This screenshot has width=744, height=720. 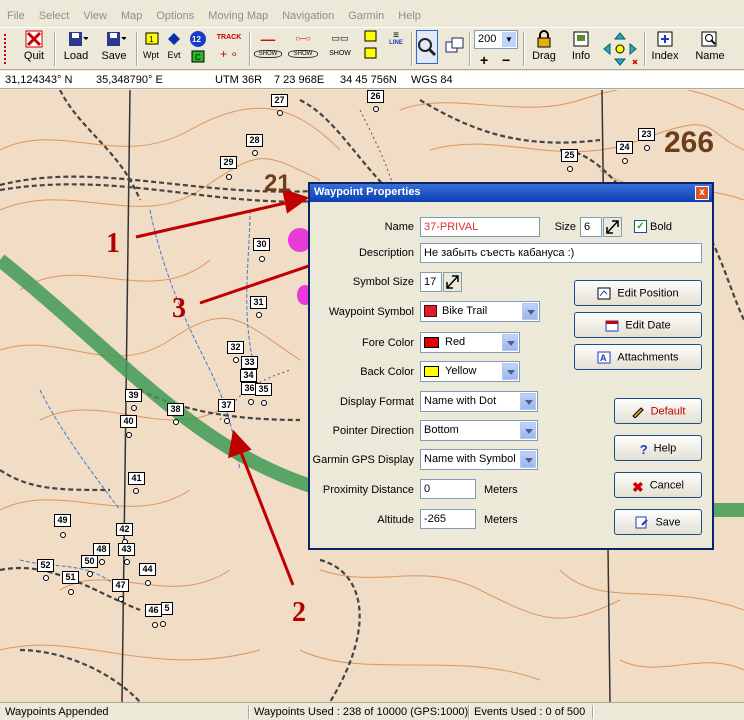 I want to click on waypoint-marker: 44, so click(x=147, y=569).